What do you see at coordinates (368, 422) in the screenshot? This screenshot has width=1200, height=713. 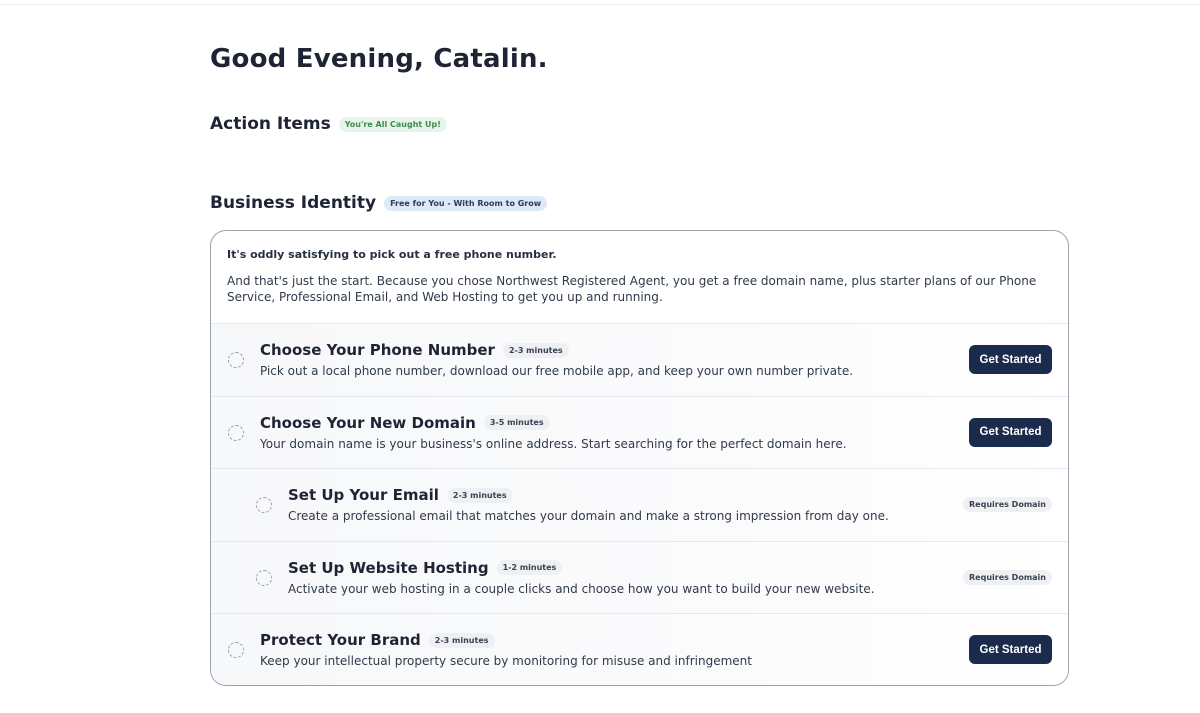 I see `task-title: Choose Your New Domain` at bounding box center [368, 422].